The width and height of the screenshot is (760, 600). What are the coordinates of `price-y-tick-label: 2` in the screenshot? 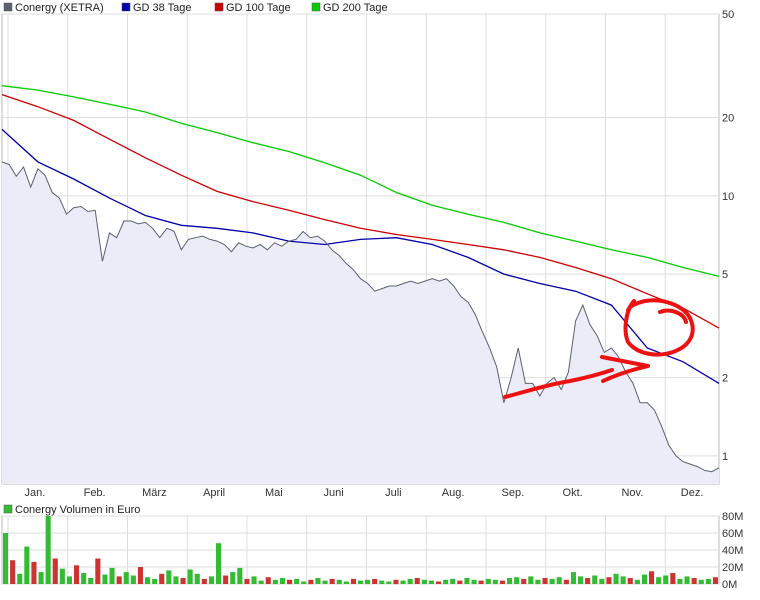 It's located at (725, 379).